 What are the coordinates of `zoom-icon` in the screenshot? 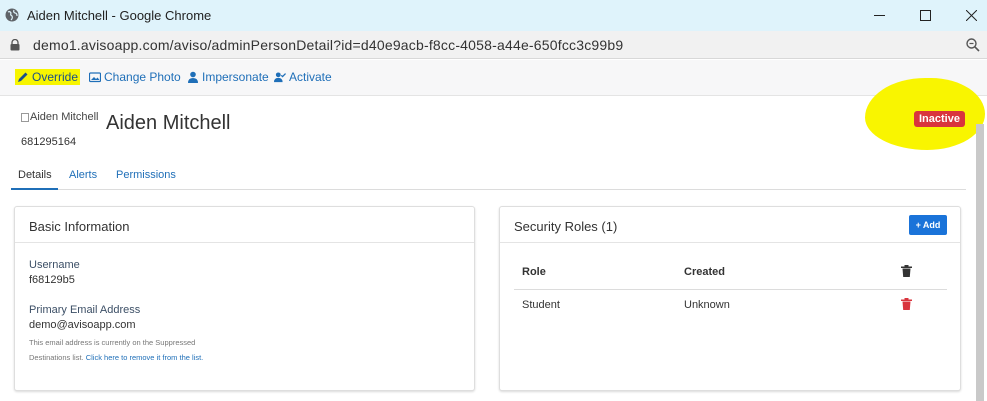 It's located at (973, 45).